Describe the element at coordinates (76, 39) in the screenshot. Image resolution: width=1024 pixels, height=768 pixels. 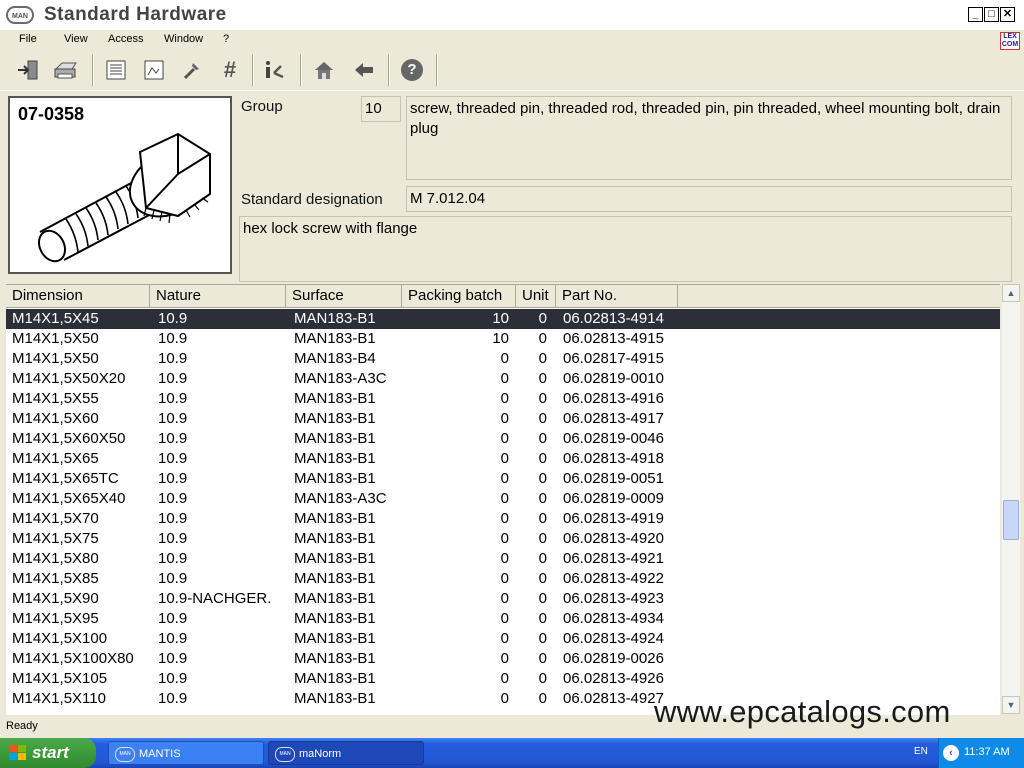
I see `menu-view: View` at that location.